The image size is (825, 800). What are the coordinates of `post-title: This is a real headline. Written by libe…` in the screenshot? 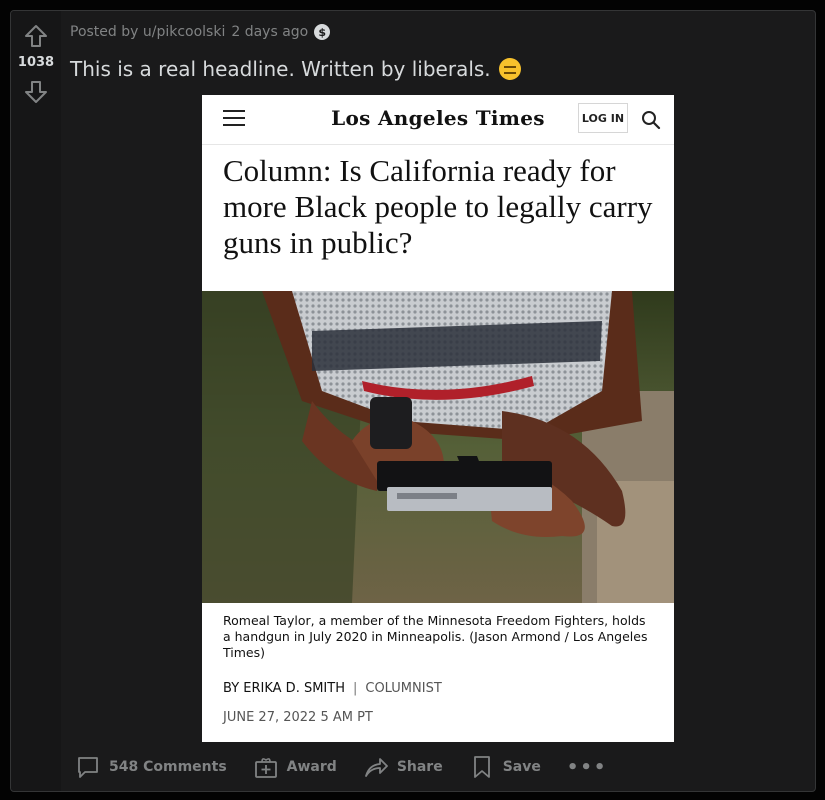 It's located at (295, 69).